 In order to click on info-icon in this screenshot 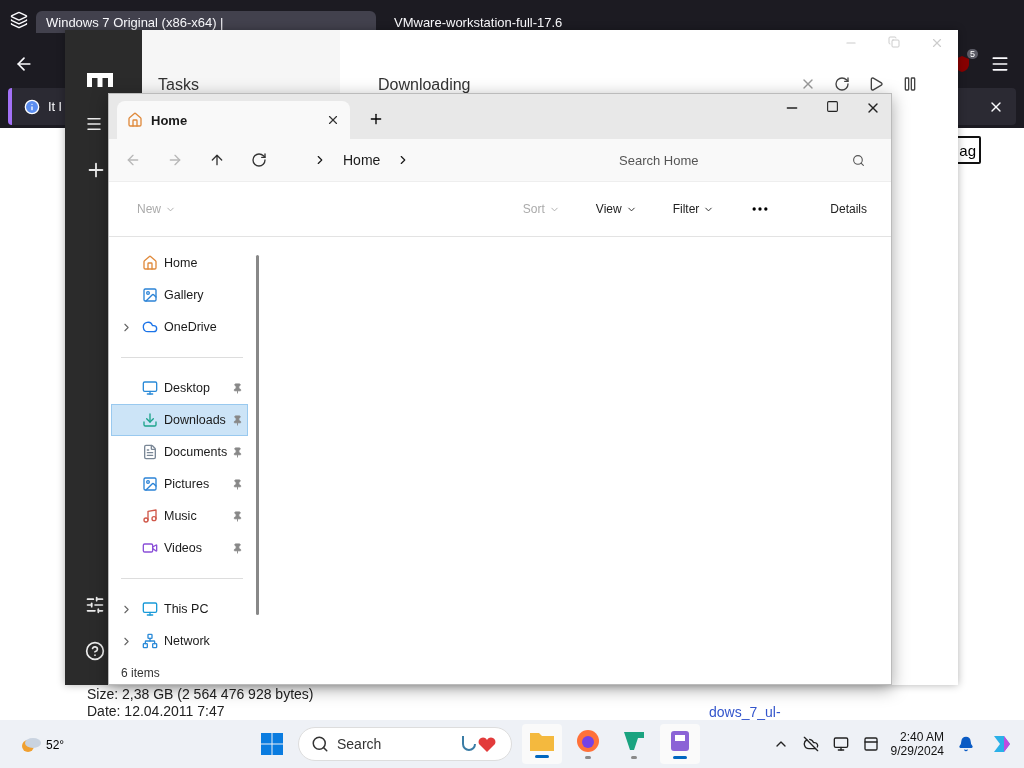, I will do `click(32, 106)`.